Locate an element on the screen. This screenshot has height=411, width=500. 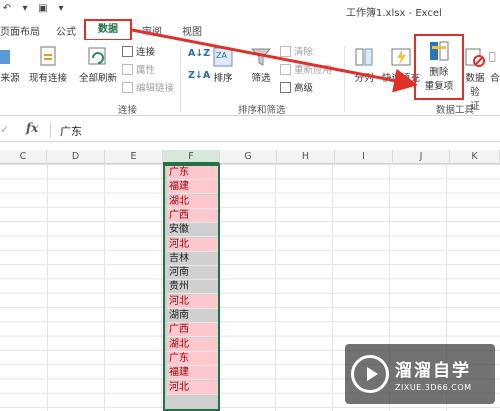
watermark-name: 溜溜自学 is located at coordinates (433, 371).